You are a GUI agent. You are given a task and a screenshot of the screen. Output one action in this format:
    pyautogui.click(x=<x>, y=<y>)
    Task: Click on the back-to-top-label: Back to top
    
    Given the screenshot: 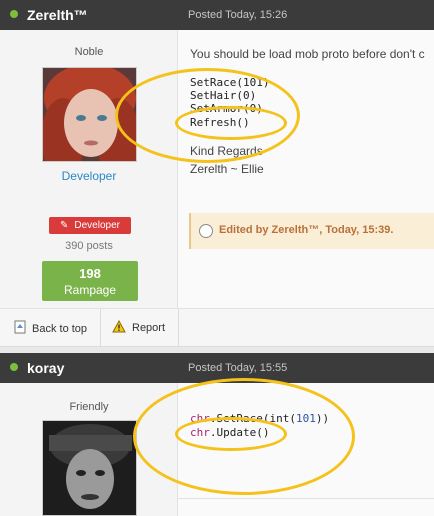 What is the action you would take?
    pyautogui.click(x=60, y=328)
    